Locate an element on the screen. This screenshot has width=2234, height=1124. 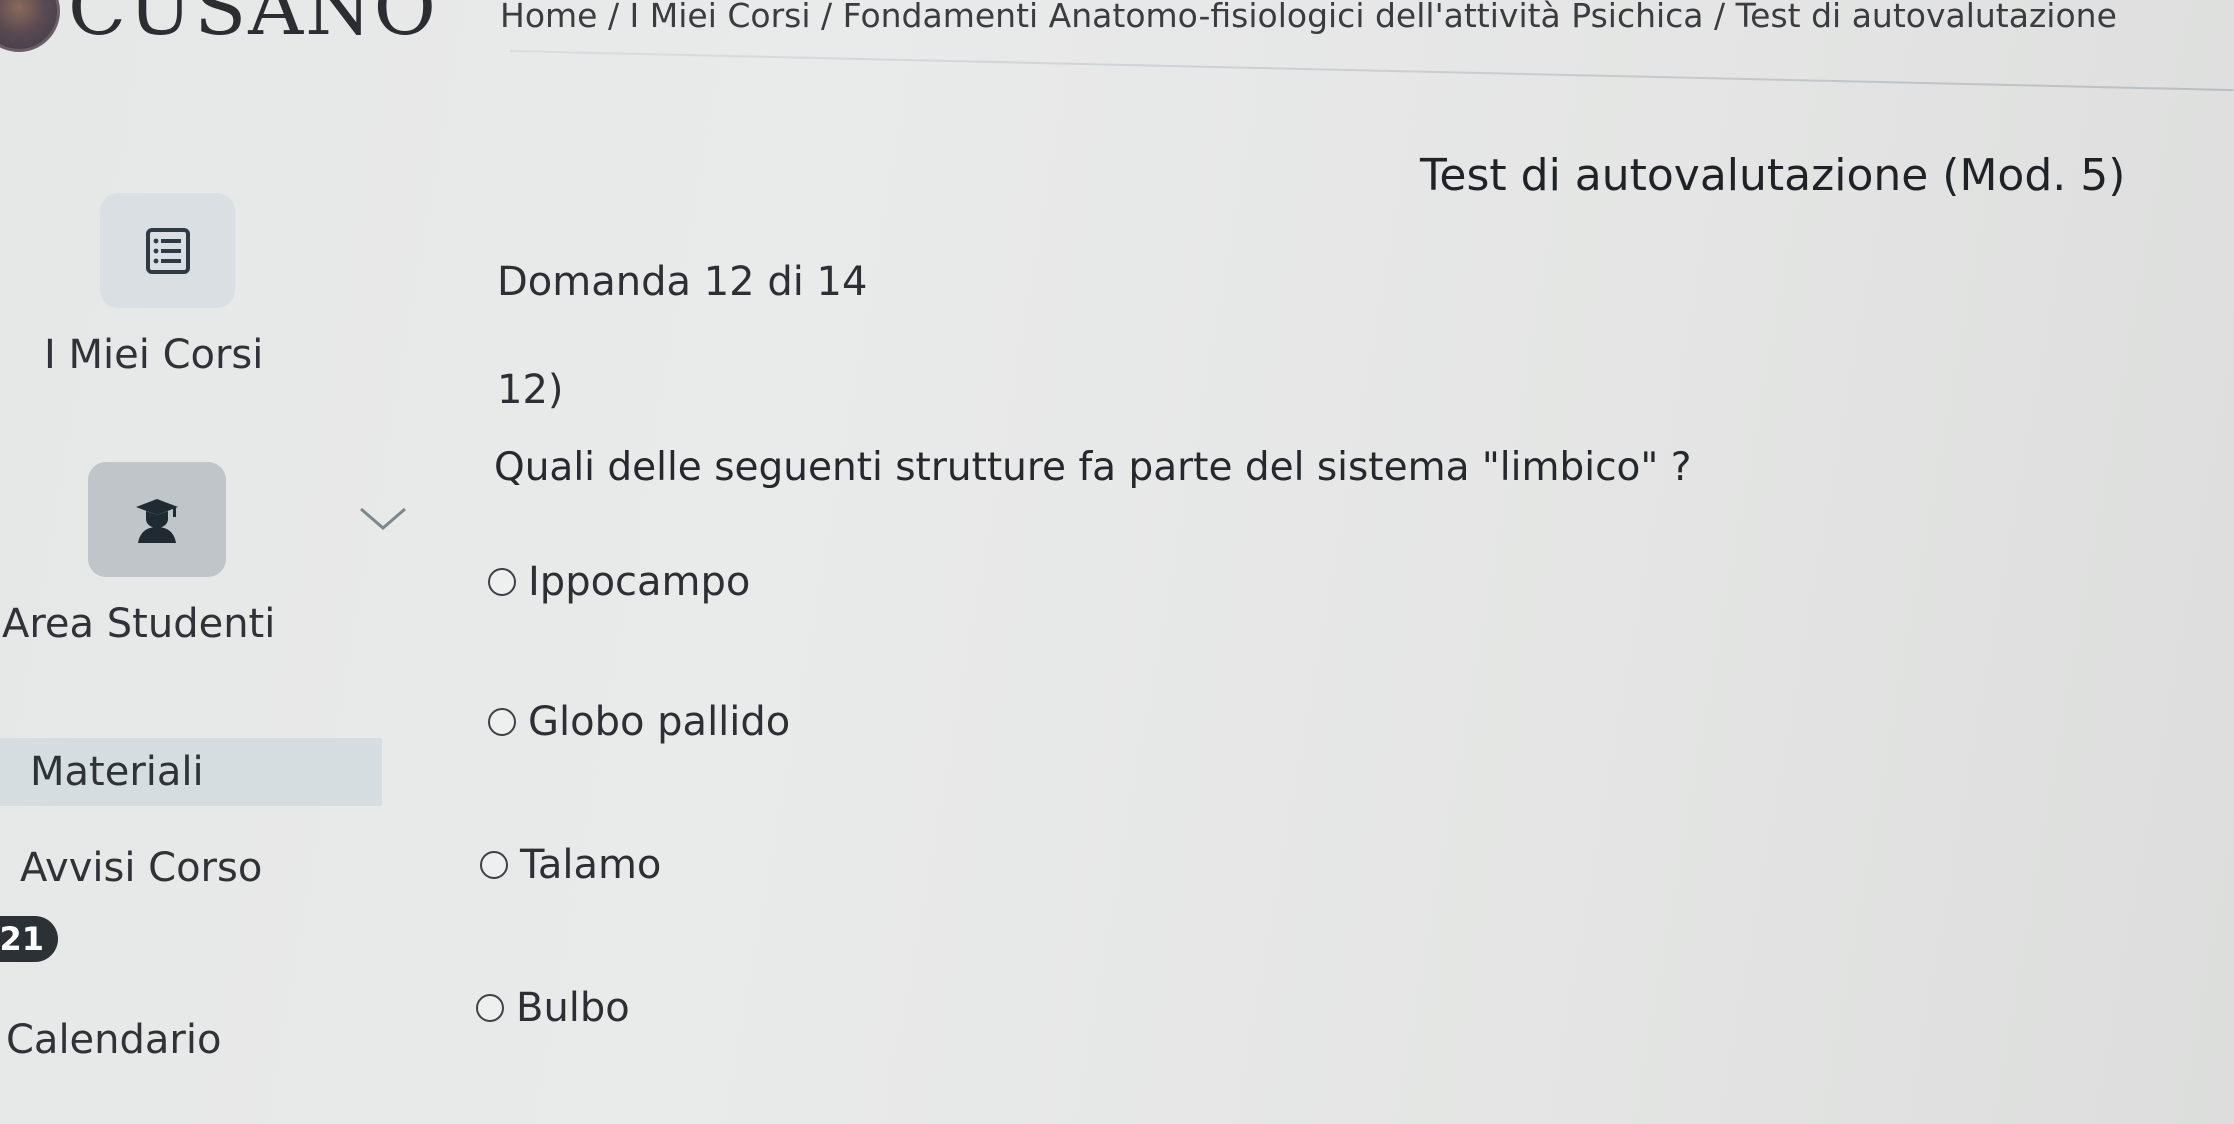
question-number: 12) is located at coordinates (530, 390).